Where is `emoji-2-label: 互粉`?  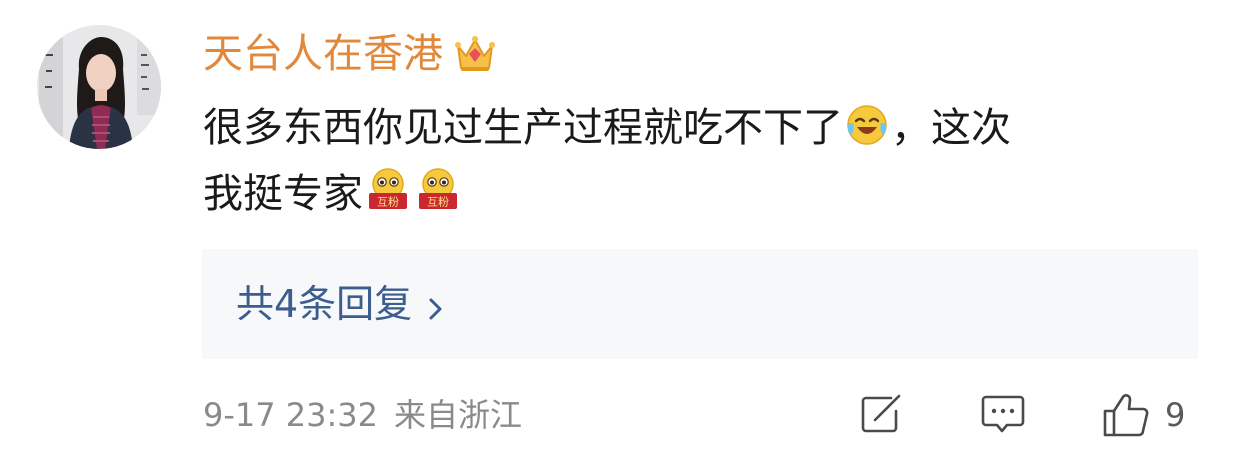 emoji-2-label: 互粉 is located at coordinates (388, 202).